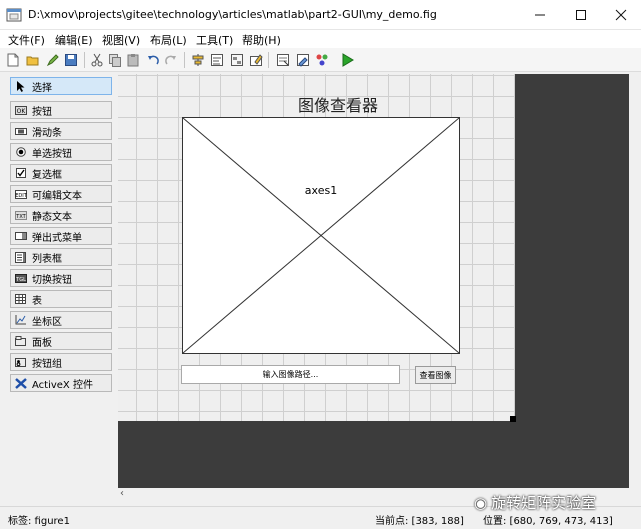 This screenshot has height=529, width=641. I want to click on palette-item-label: 复选框, so click(47, 175).